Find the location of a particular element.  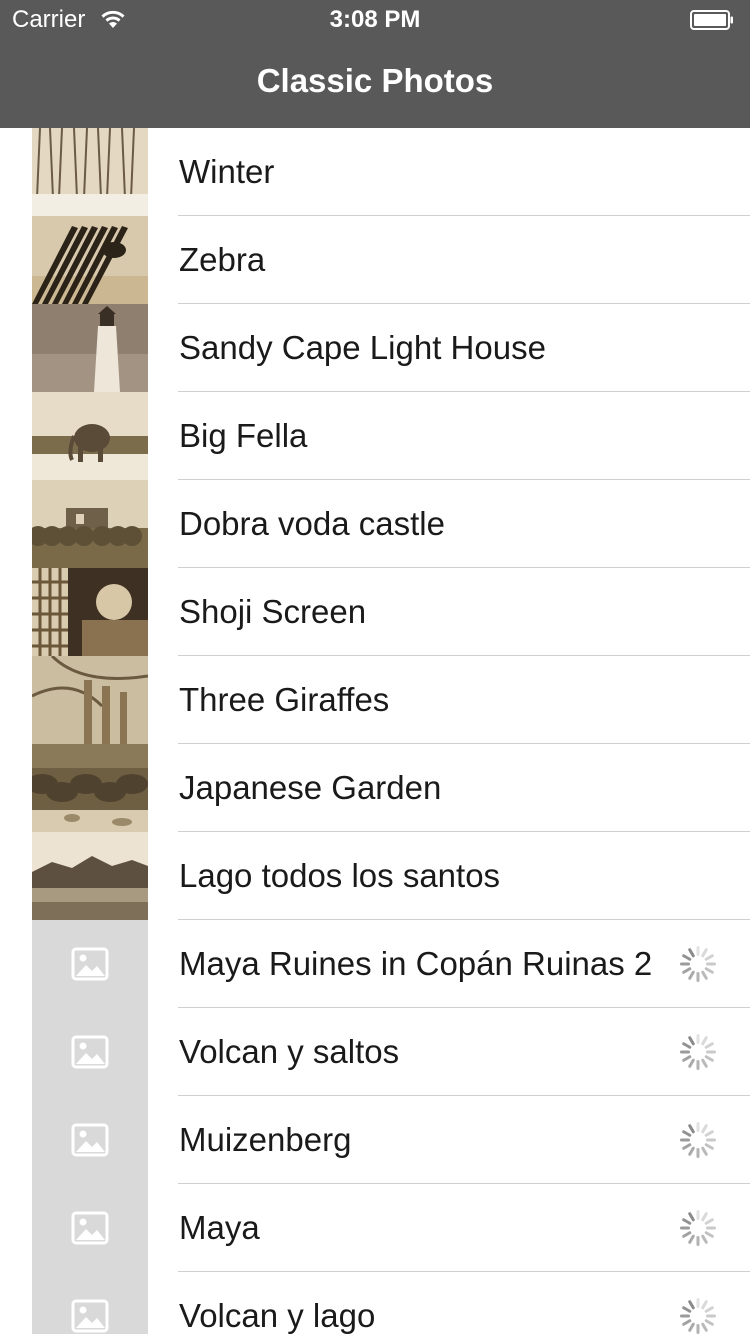

photo-title: Volcan y lago is located at coordinates (277, 1315).